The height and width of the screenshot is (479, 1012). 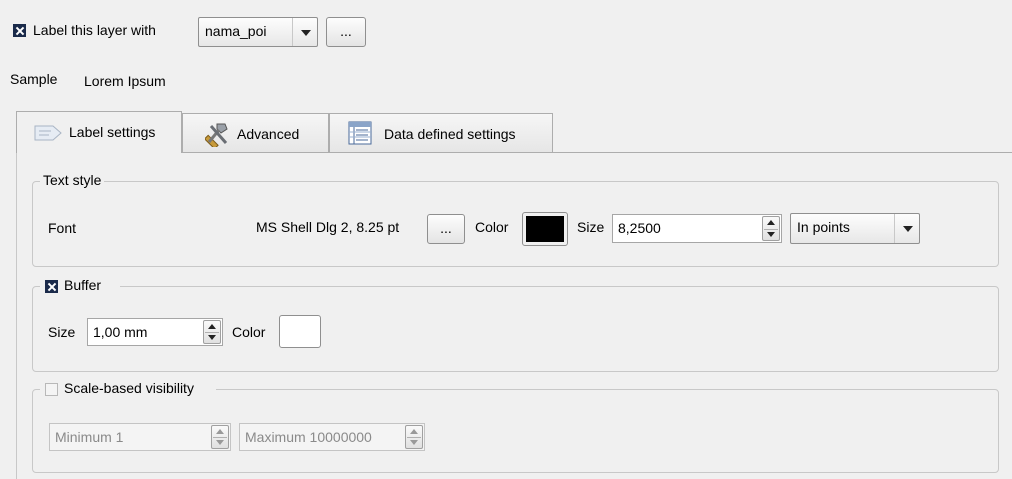 I want to click on text-size-spinbox: 8,2500, so click(x=697, y=228).